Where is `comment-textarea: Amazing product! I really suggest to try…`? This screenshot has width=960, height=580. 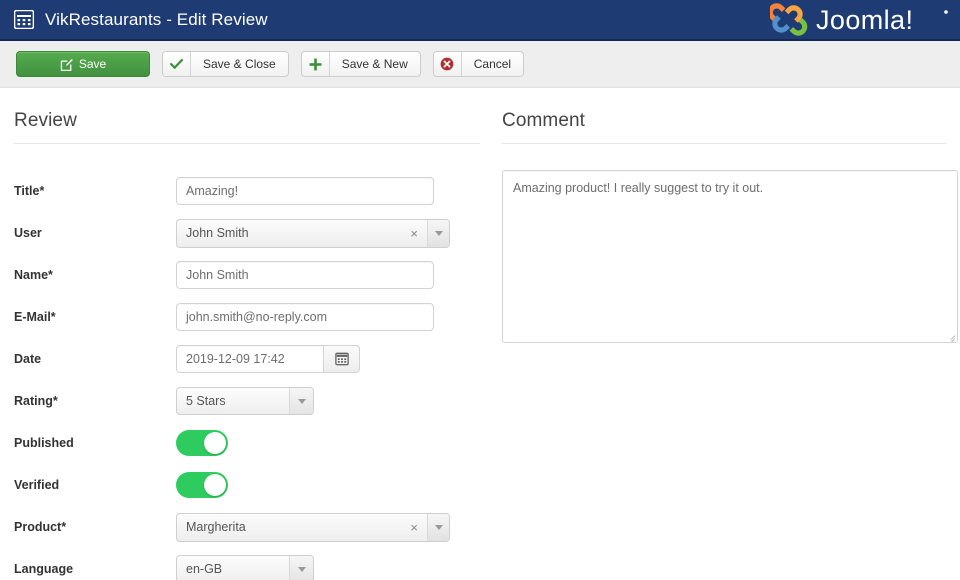
comment-textarea: Amazing product! I really suggest to try… is located at coordinates (730, 256).